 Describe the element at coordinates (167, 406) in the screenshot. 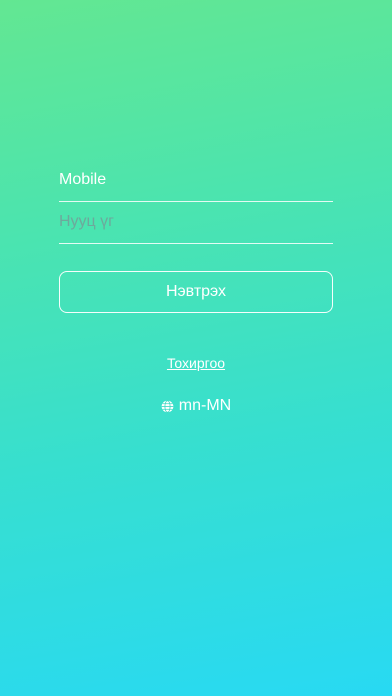

I see `globe-icon` at that location.